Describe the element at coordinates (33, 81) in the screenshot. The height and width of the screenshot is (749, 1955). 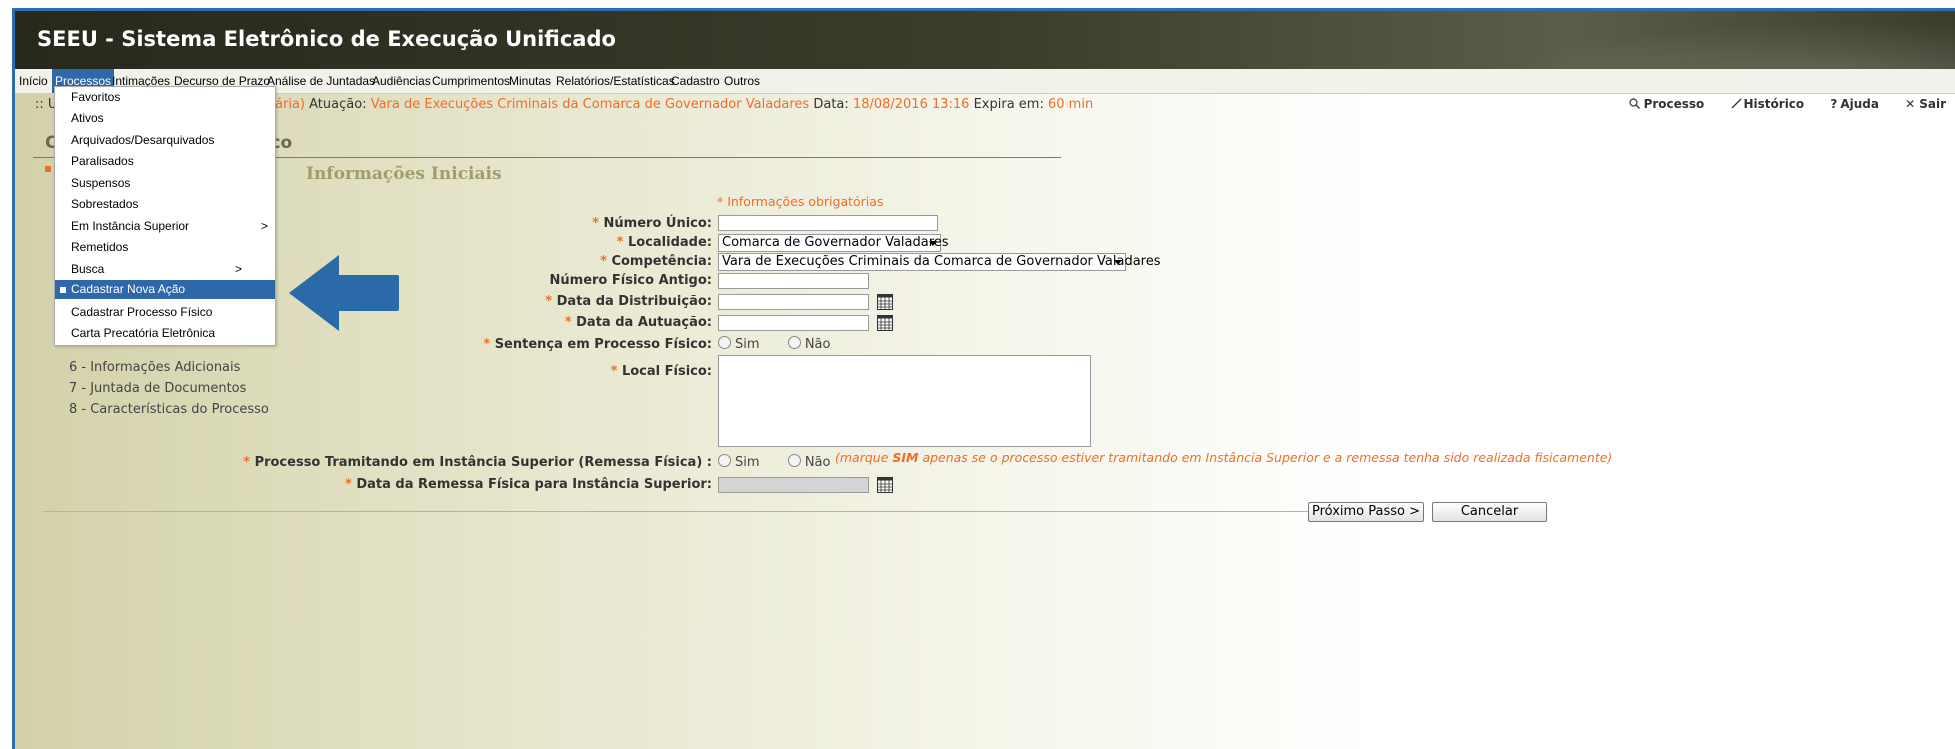
I see `menu-inicio: Início` at that location.